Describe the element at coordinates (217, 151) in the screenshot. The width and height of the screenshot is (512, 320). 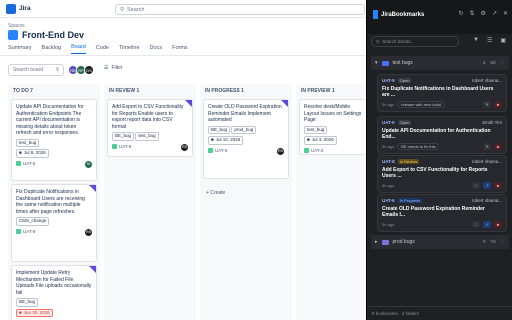
I see `issue-key: UAT-6` at that location.